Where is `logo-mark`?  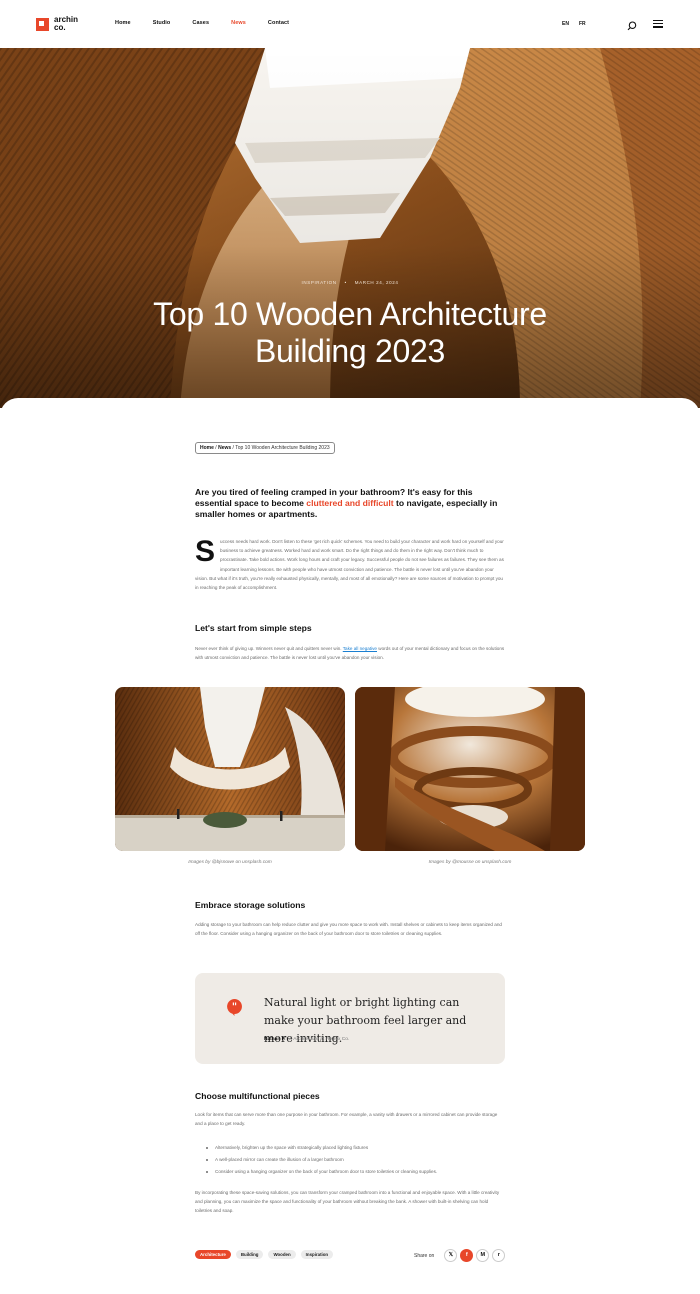 logo-mark is located at coordinates (42, 24).